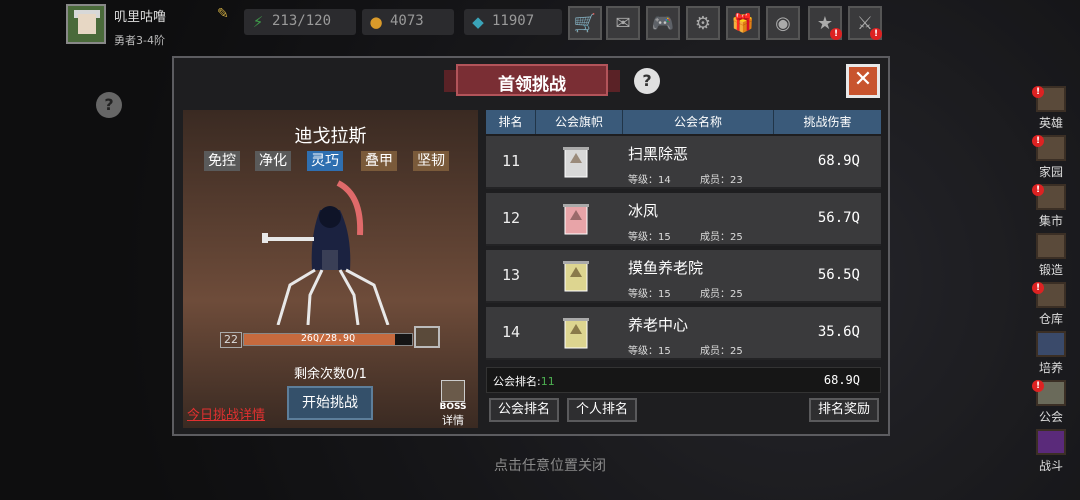 Image resolution: width=1080 pixels, height=500 pixels. I want to click on shop-cart-button: 🛒, so click(585, 23).